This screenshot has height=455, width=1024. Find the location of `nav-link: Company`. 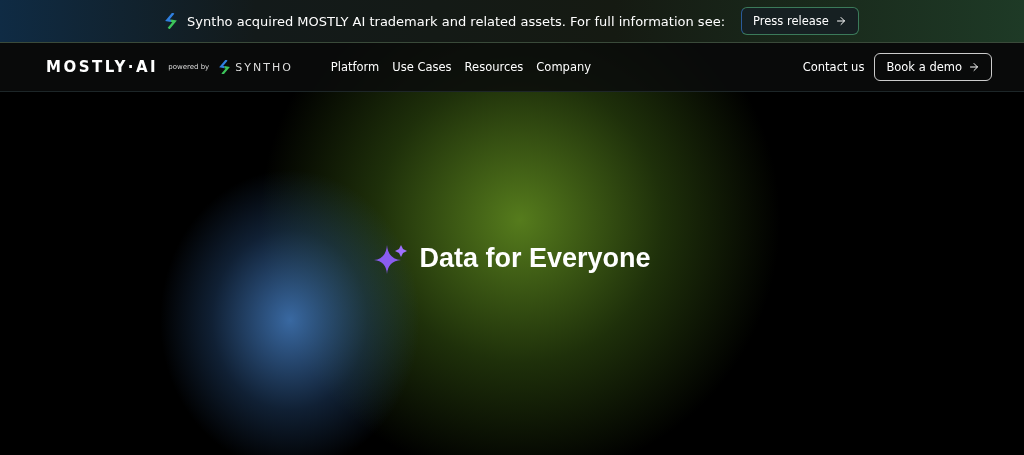

nav-link: Company is located at coordinates (564, 67).